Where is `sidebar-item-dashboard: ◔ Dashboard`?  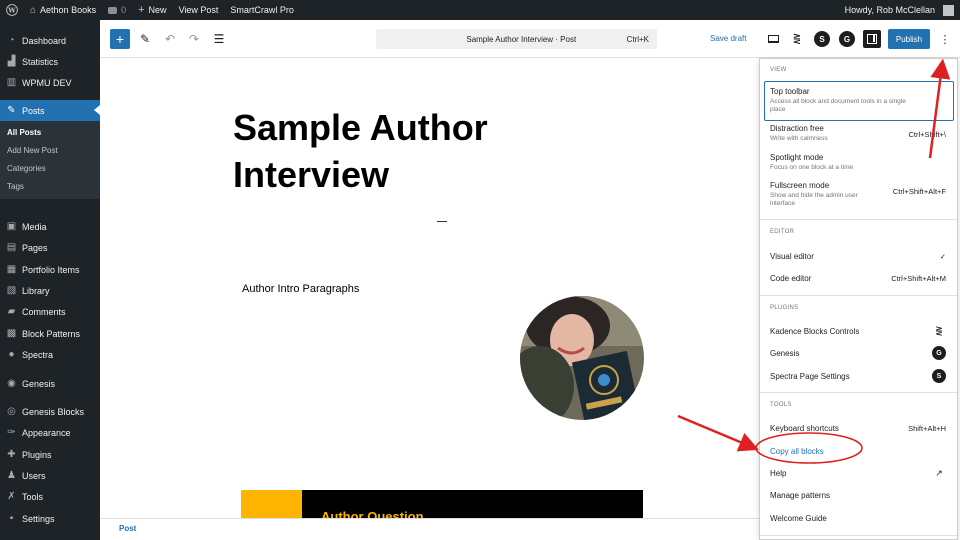
sidebar-item-dashboard: ◔ Dashboard is located at coordinates (50, 40).